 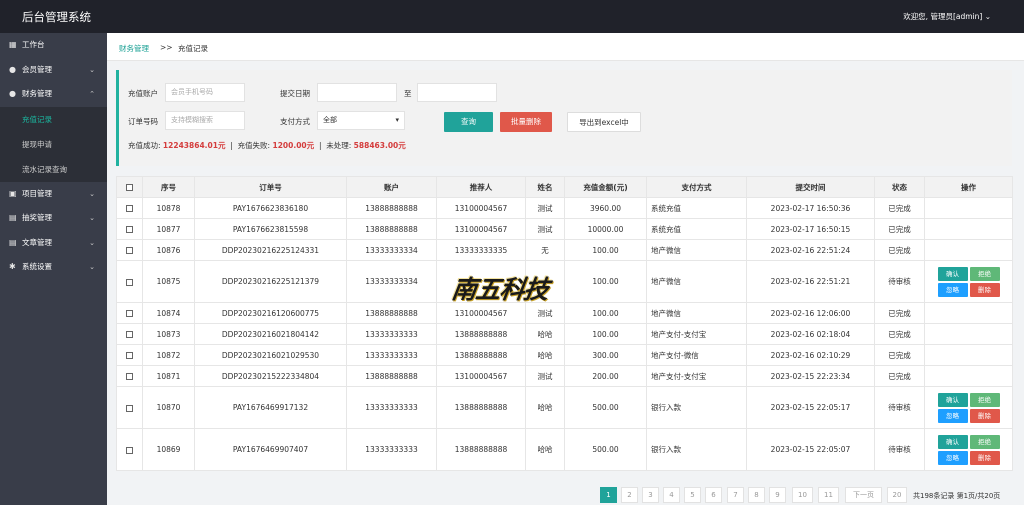 I want to click on cell-actions: 确认 拒绝 忽略 删除, so click(x=968, y=281).